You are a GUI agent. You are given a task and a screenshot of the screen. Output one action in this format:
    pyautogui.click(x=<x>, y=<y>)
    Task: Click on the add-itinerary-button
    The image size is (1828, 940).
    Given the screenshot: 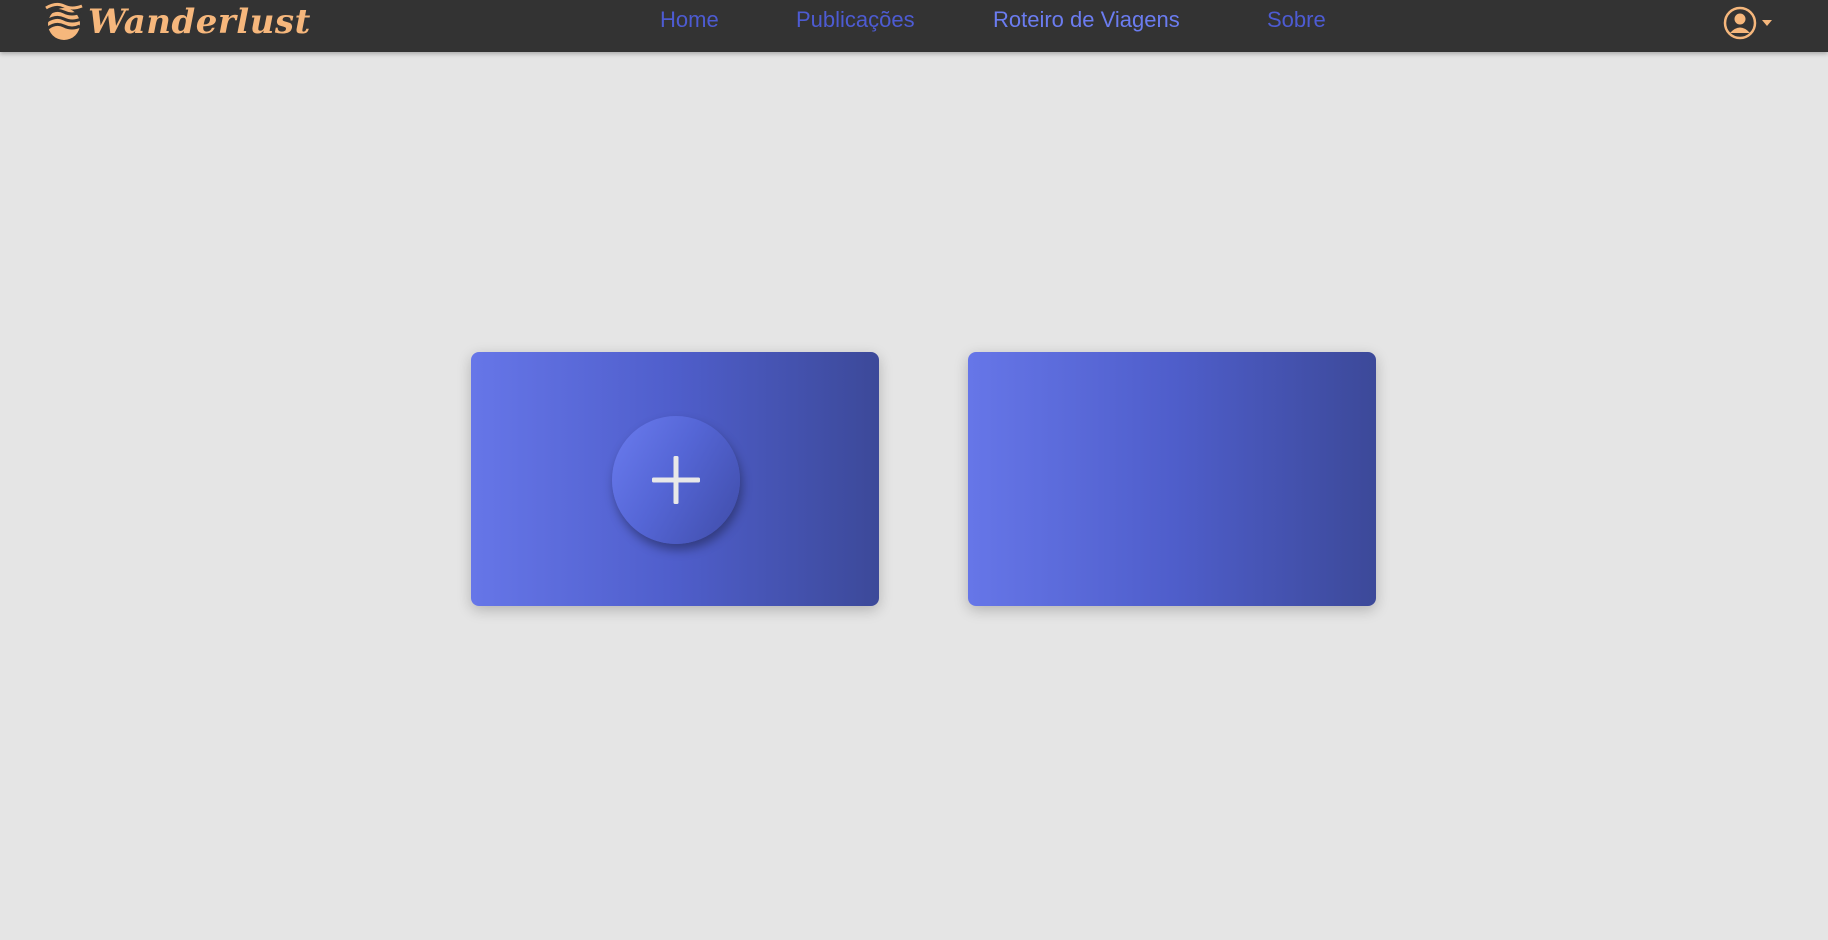 What is the action you would take?
    pyautogui.click(x=676, y=480)
    